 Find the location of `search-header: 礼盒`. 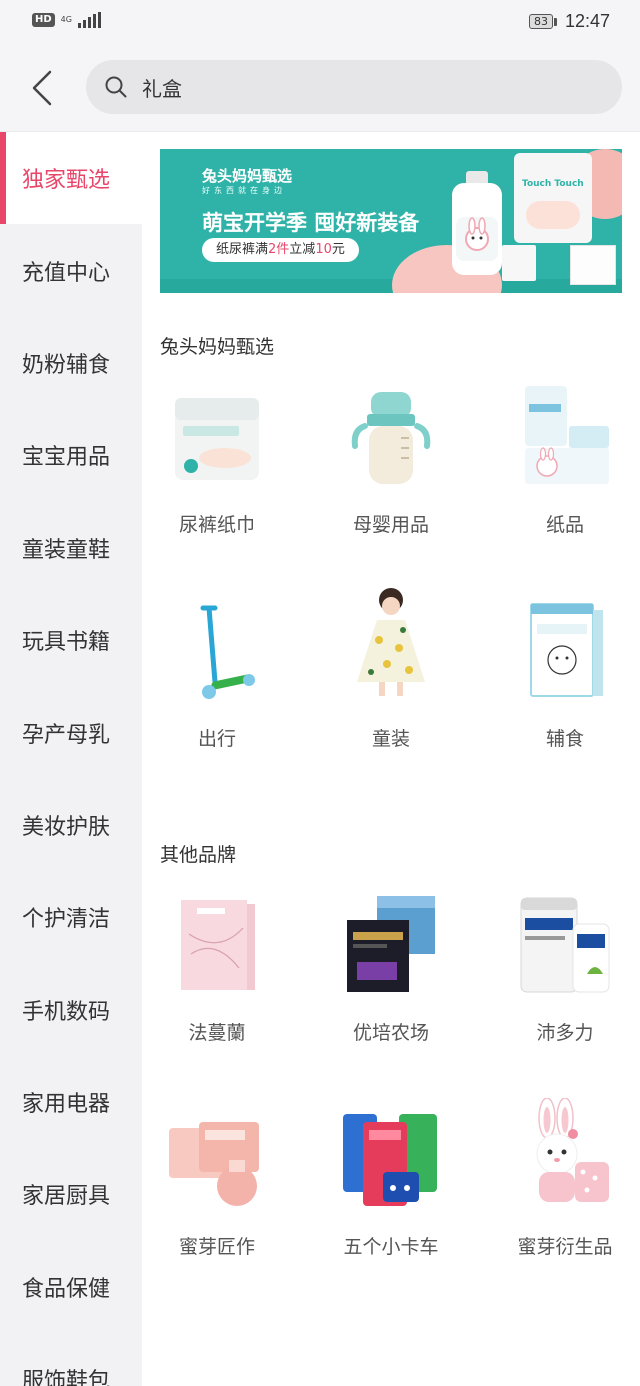

search-header: 礼盒 is located at coordinates (320, 88).